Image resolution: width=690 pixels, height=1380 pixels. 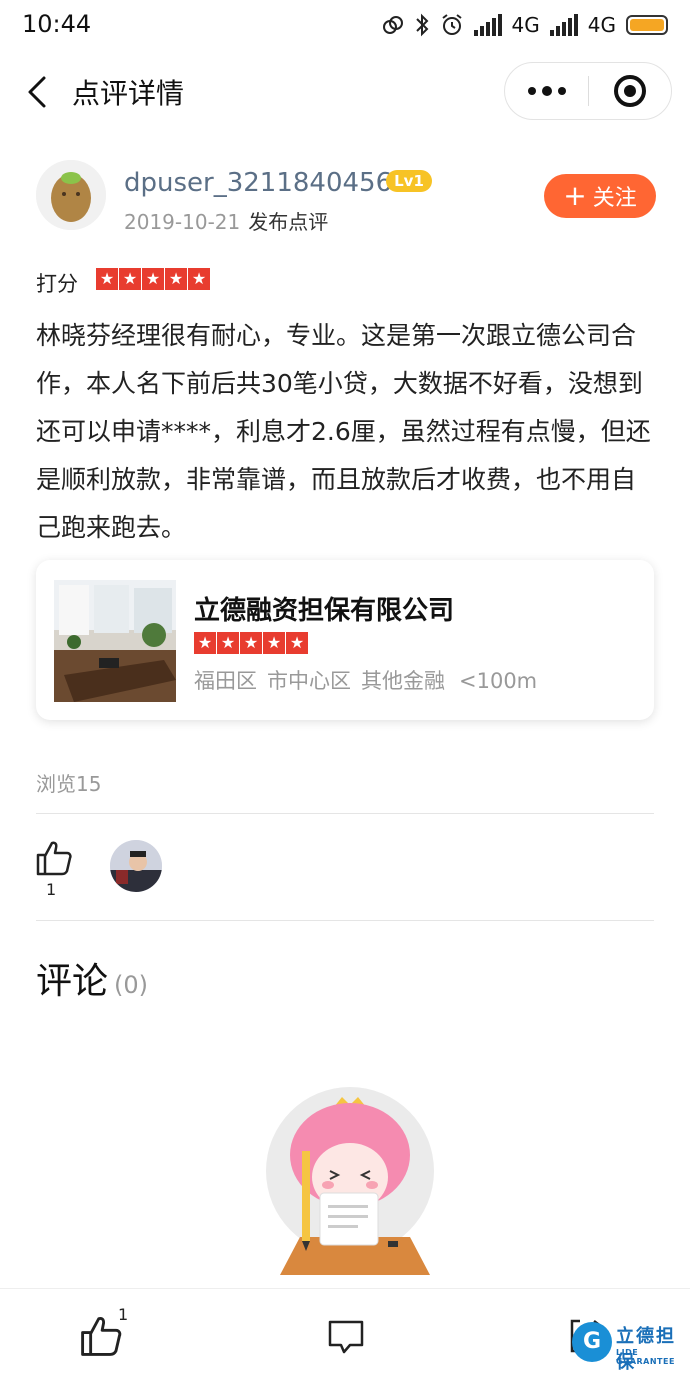 What do you see at coordinates (72, 981) in the screenshot?
I see `comments-title: 评论` at bounding box center [72, 981].